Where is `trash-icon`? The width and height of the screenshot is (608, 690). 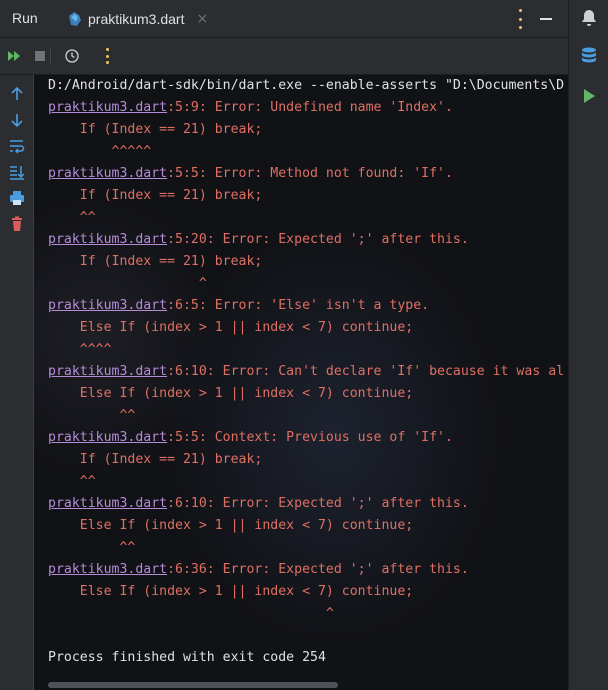
trash-icon is located at coordinates (17, 224).